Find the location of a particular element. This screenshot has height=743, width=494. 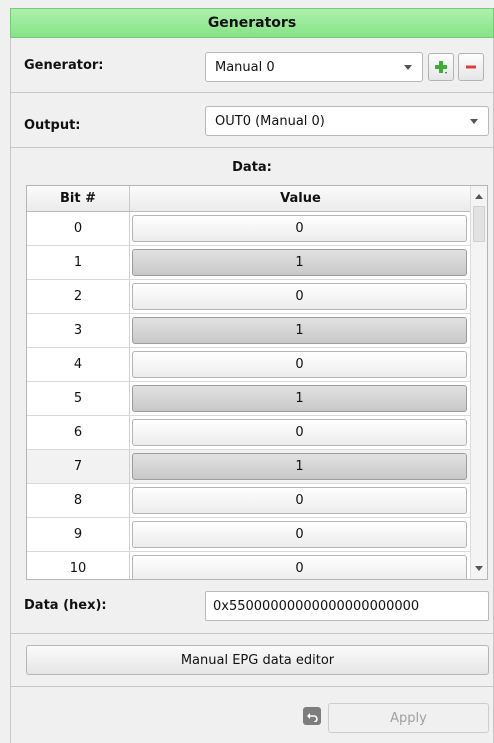

bit-number: 1 is located at coordinates (78, 262).